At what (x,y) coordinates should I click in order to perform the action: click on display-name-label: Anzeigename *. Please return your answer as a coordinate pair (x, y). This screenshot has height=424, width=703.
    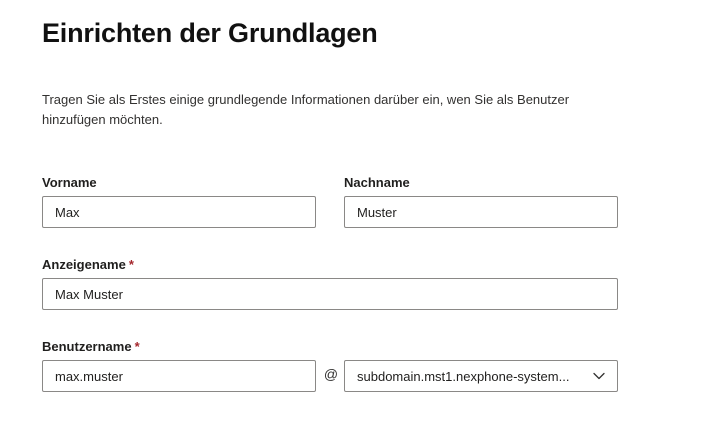
    Looking at the image, I should click on (88, 264).